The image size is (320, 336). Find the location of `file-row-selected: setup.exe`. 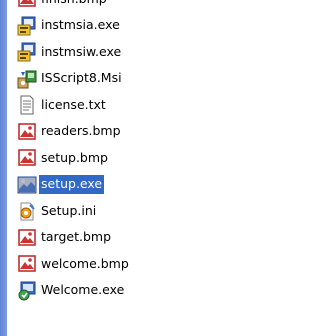

file-row-selected: setup.exe is located at coordinates (74, 185).